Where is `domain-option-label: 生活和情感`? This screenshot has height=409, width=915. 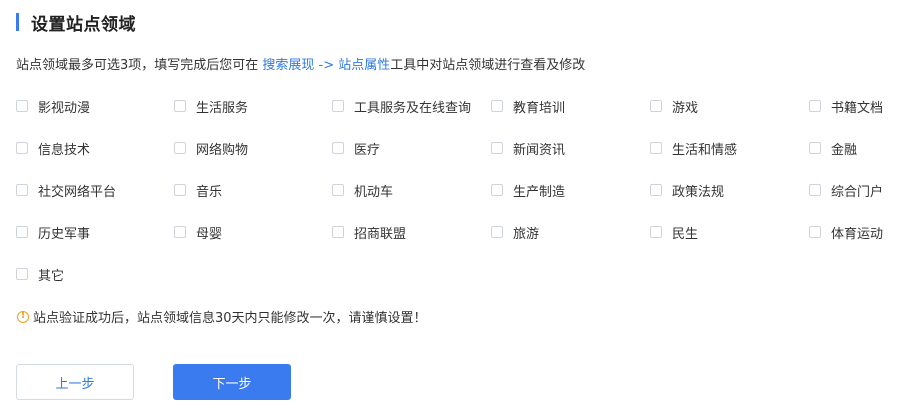
domain-option-label: 生活和情感 is located at coordinates (705, 150).